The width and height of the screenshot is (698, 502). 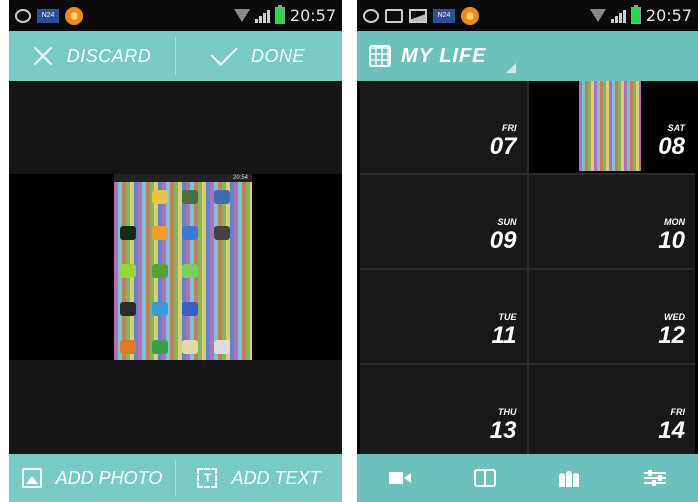 I want to click on embedded-screenshot: 20:54, so click(x=183, y=267).